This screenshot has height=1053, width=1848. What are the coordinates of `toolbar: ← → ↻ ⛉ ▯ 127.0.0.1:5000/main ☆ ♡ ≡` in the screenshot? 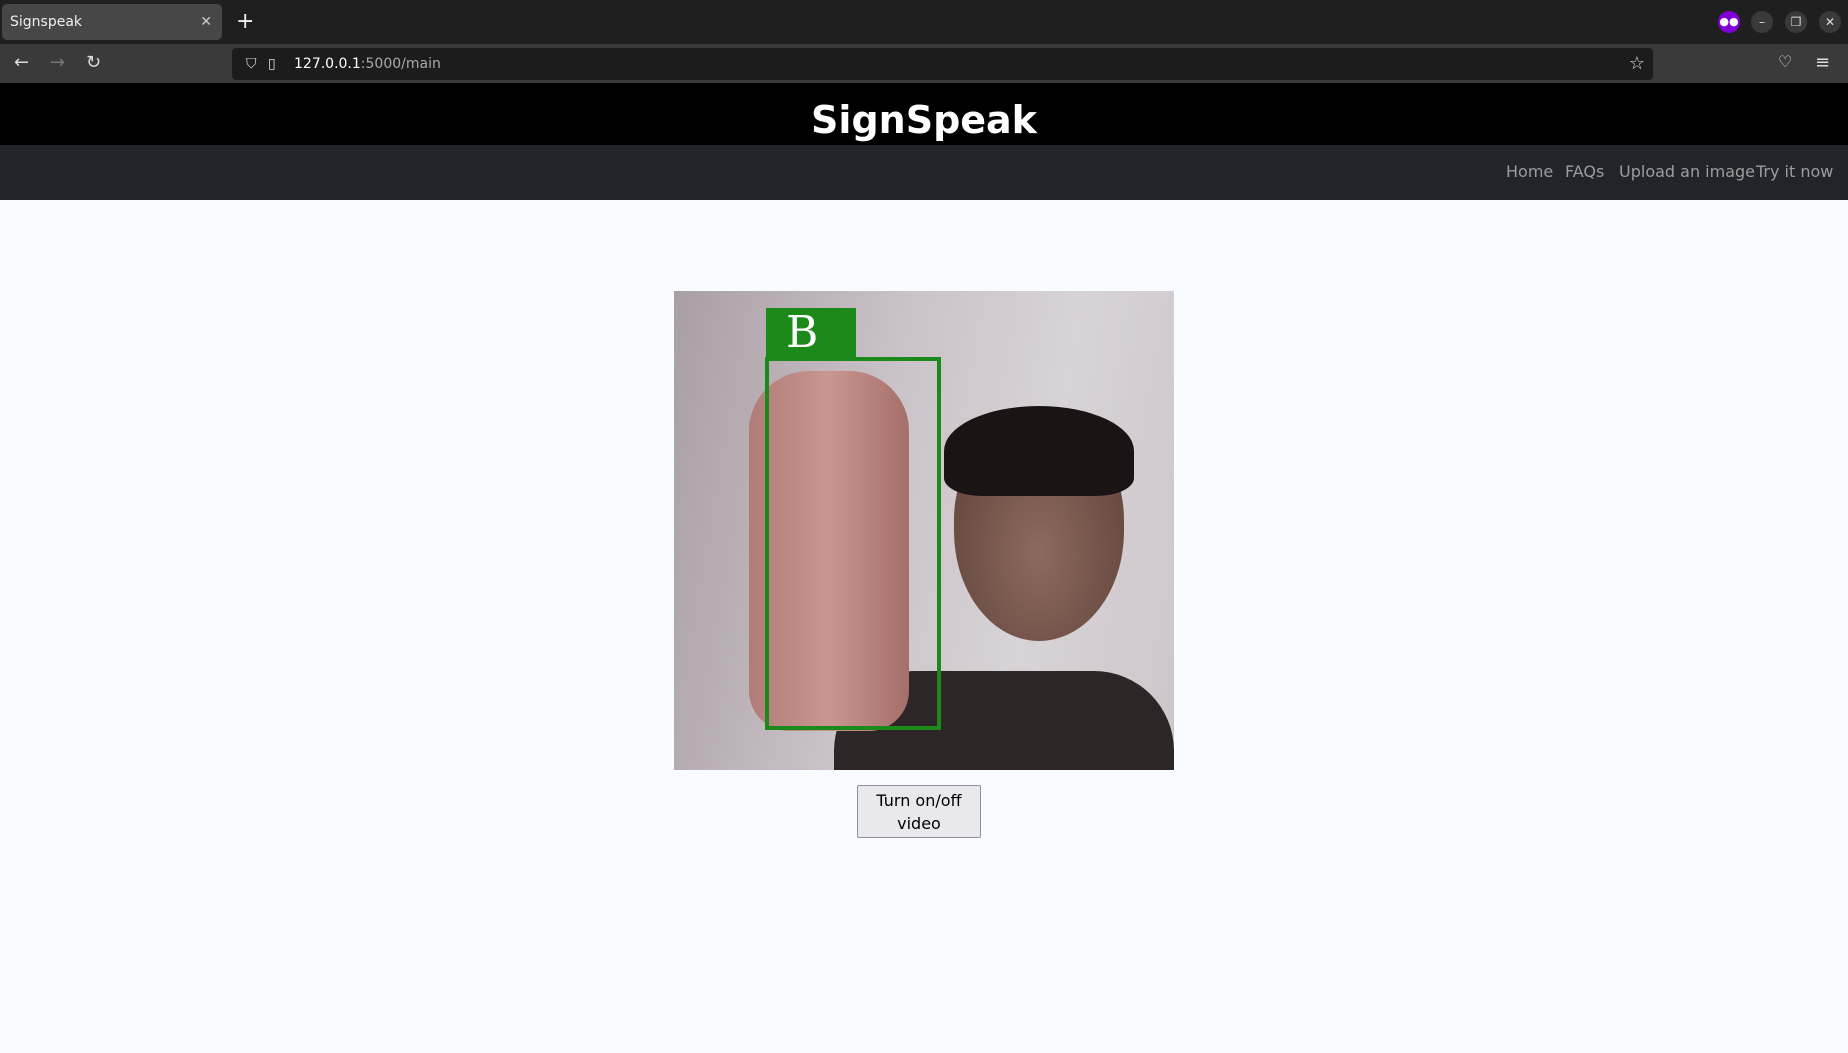 It's located at (924, 63).